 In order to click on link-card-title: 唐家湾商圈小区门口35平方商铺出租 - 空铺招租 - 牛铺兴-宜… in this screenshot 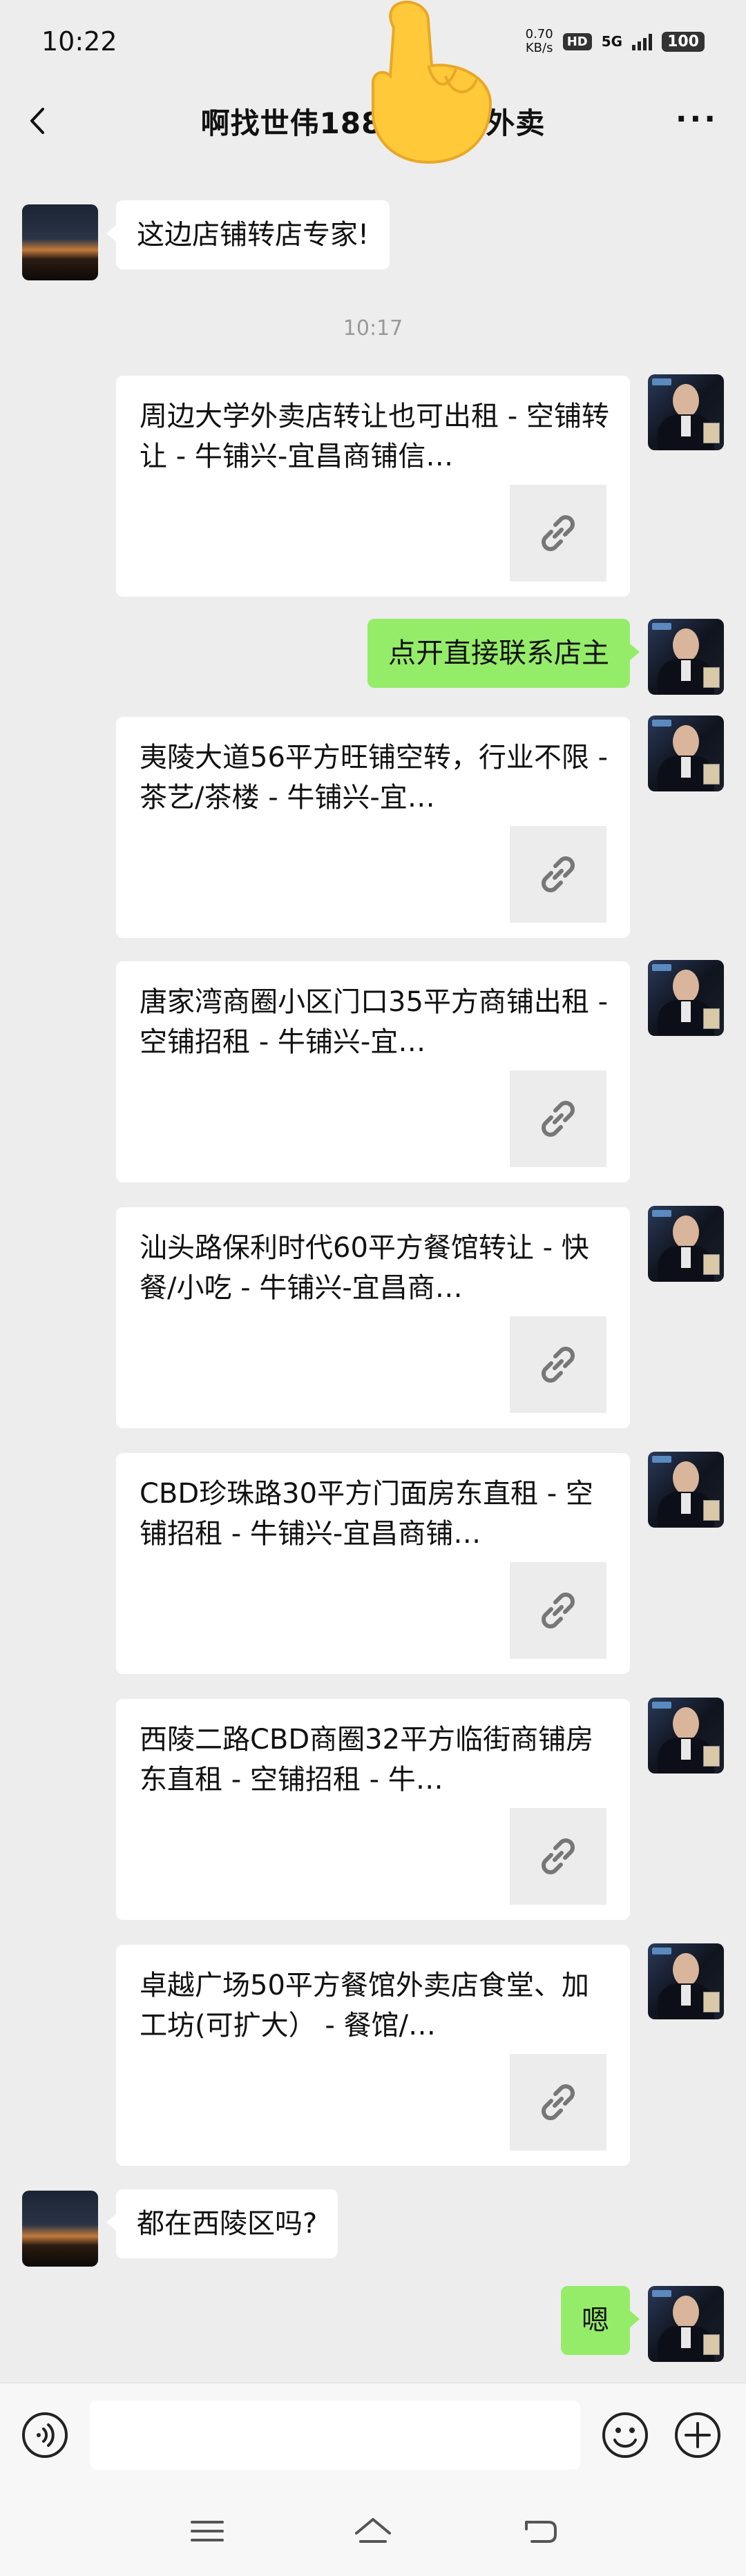, I will do `click(374, 1022)`.